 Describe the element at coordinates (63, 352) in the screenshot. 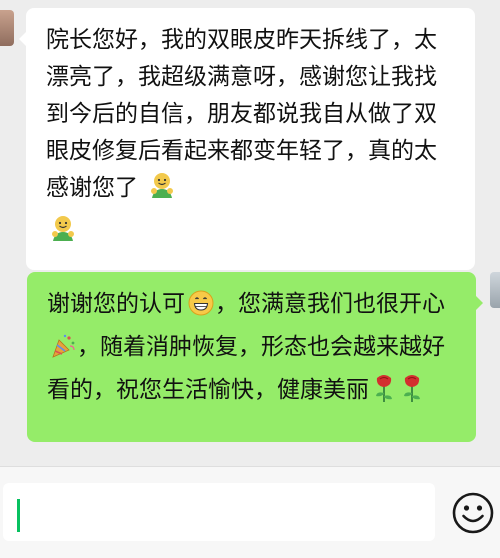

I see `party-popper-emoji-icon` at that location.